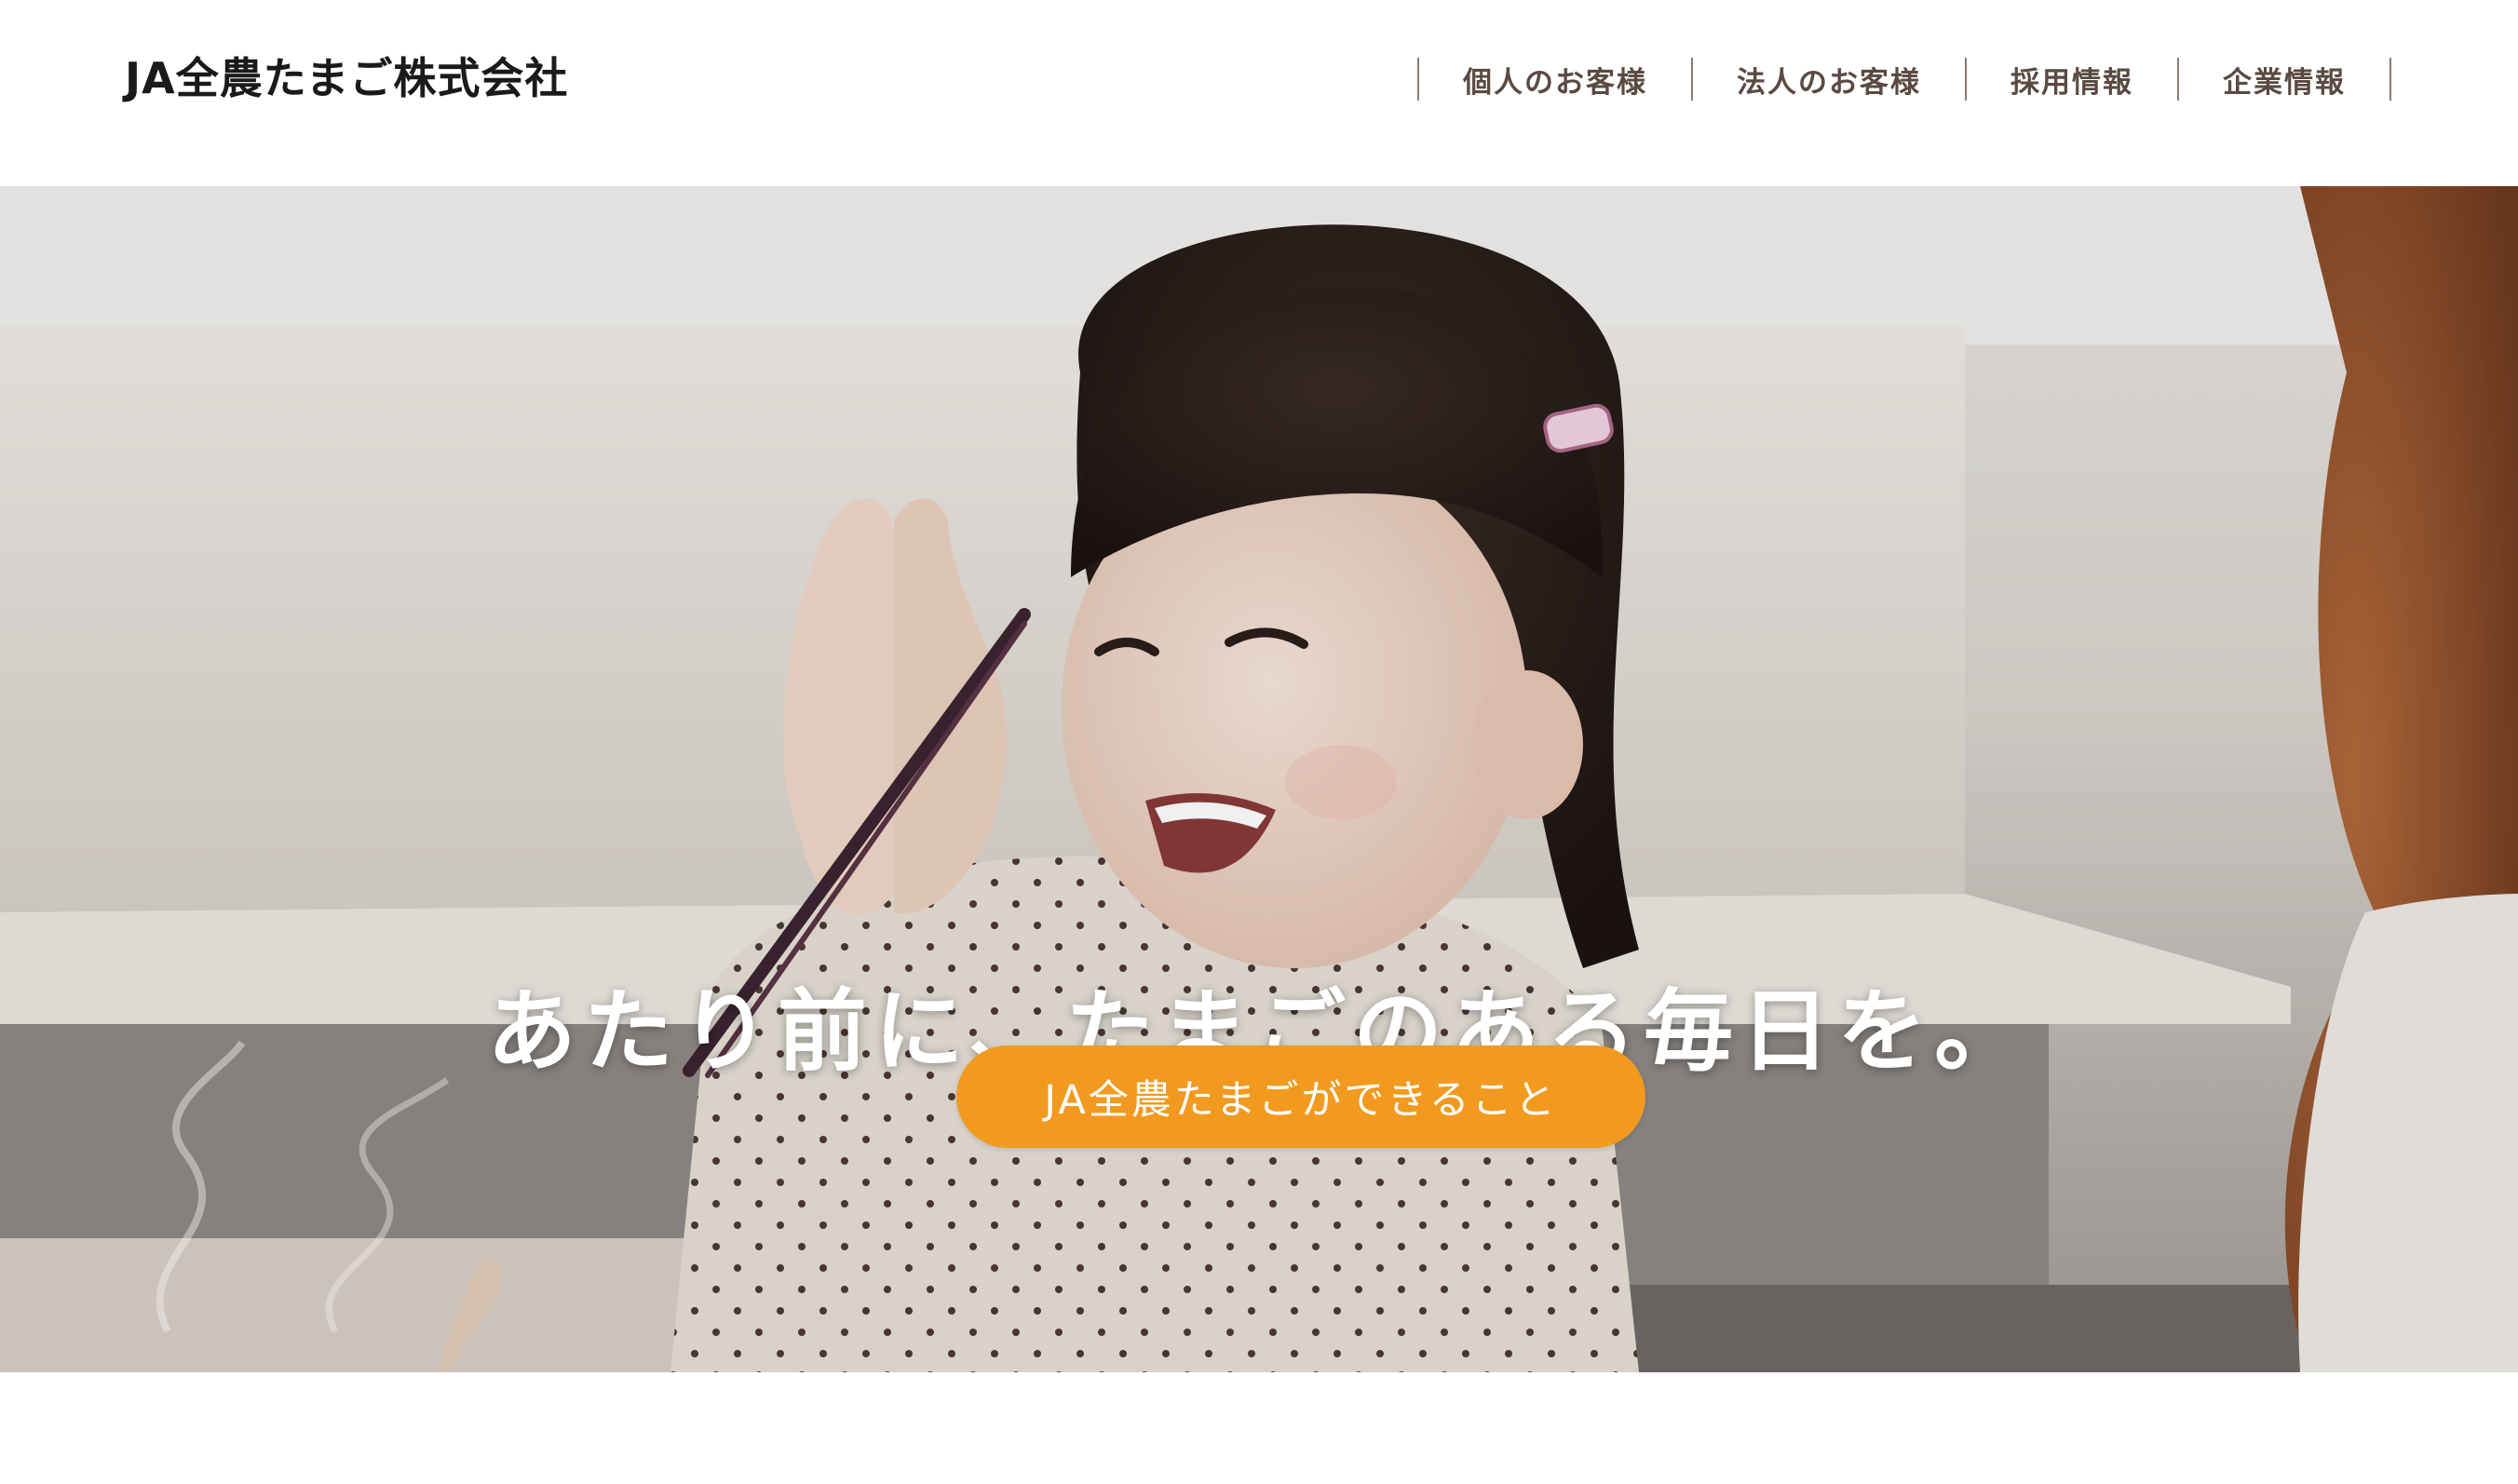 This screenshot has height=1484, width=2518. What do you see at coordinates (1556, 79) in the screenshot?
I see `nav-item-individual-customers: 個人のお客様` at bounding box center [1556, 79].